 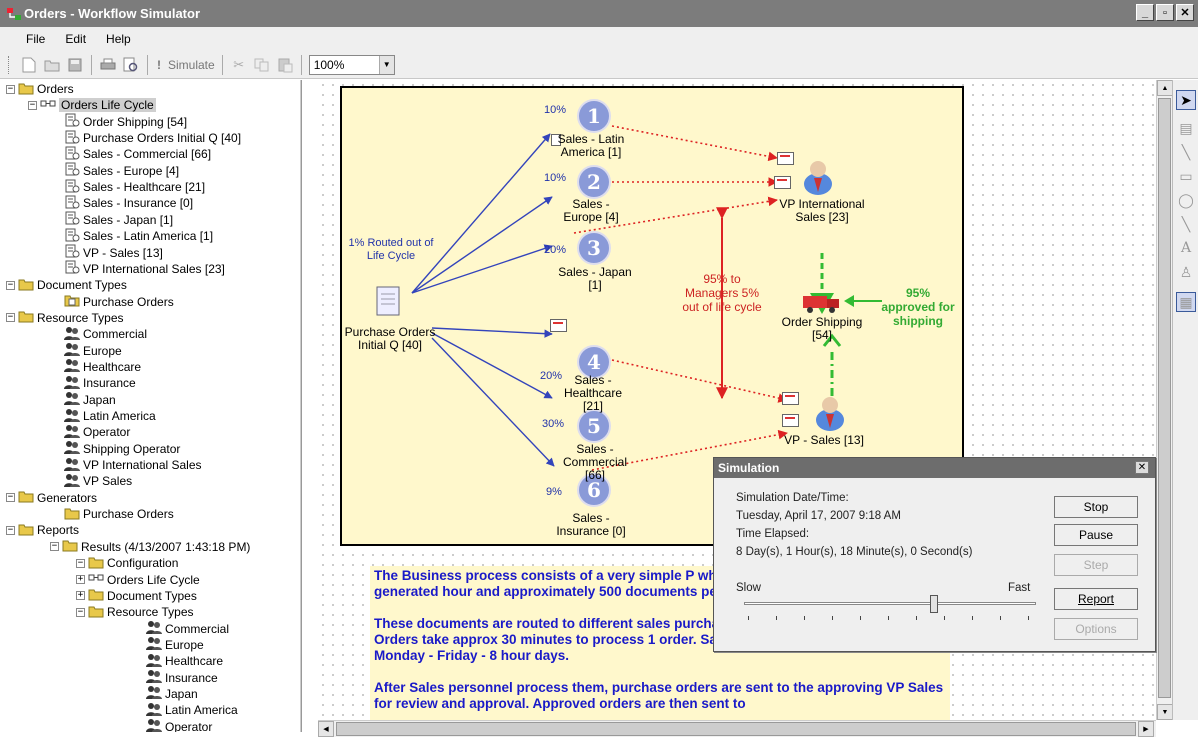 What do you see at coordinates (122, 449) in the screenshot?
I see `tree-item: Shipping Operator` at bounding box center [122, 449].